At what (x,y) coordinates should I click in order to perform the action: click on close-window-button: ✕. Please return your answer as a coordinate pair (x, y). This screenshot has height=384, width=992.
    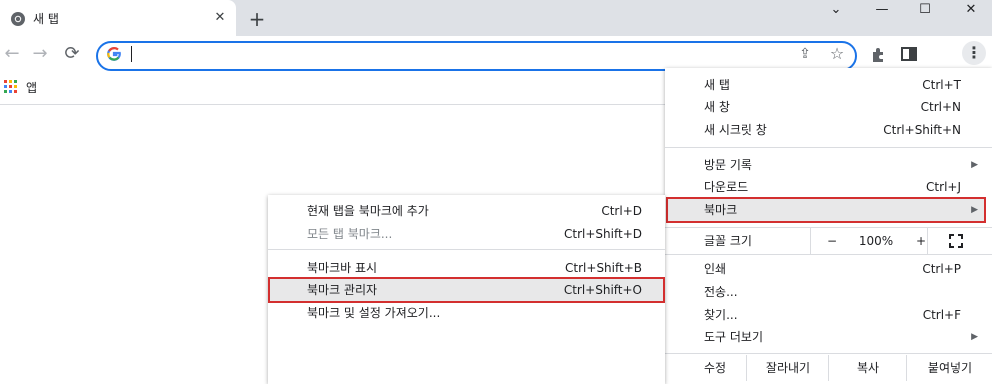
    Looking at the image, I should click on (970, 10).